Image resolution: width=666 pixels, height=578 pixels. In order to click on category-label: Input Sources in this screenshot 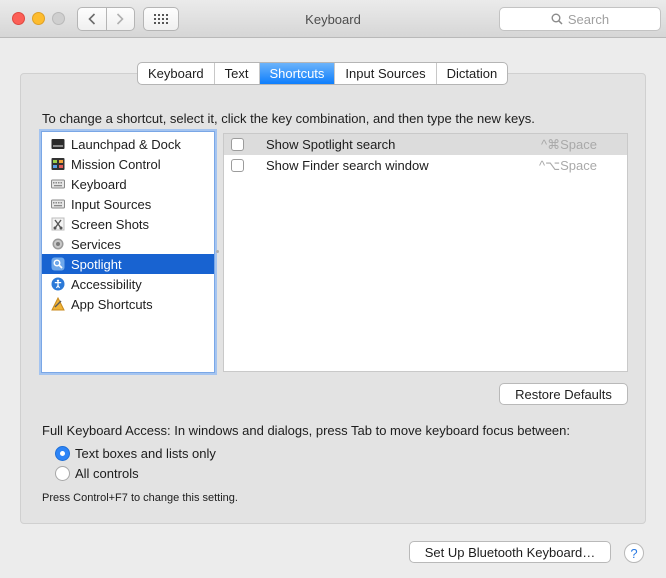, I will do `click(111, 204)`.